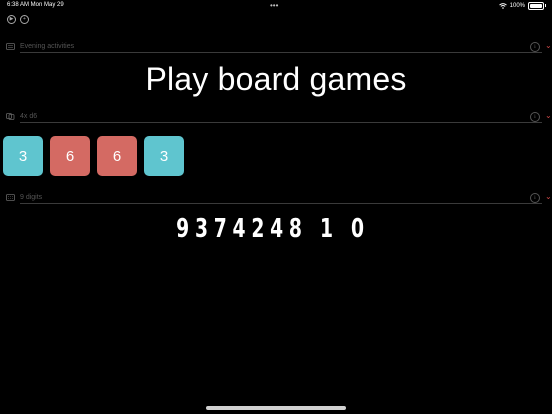  I want to click on status-right: 100%, so click(522, 6).